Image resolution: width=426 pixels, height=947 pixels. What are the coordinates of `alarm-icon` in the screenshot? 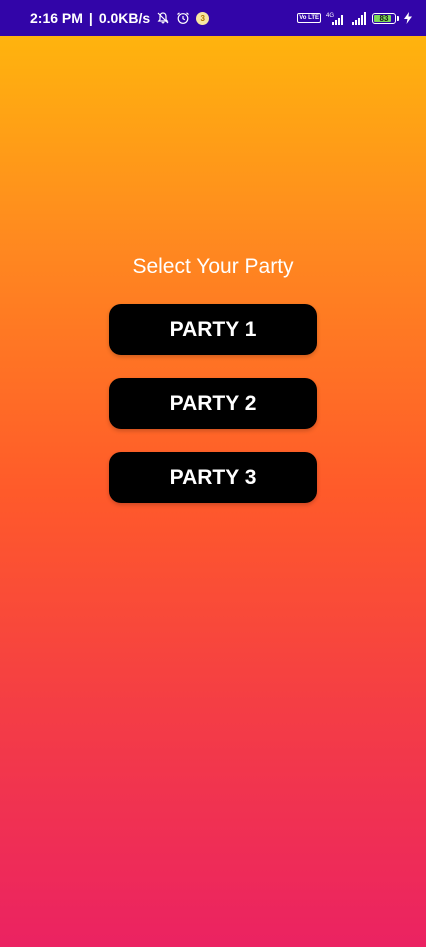 It's located at (183, 18).